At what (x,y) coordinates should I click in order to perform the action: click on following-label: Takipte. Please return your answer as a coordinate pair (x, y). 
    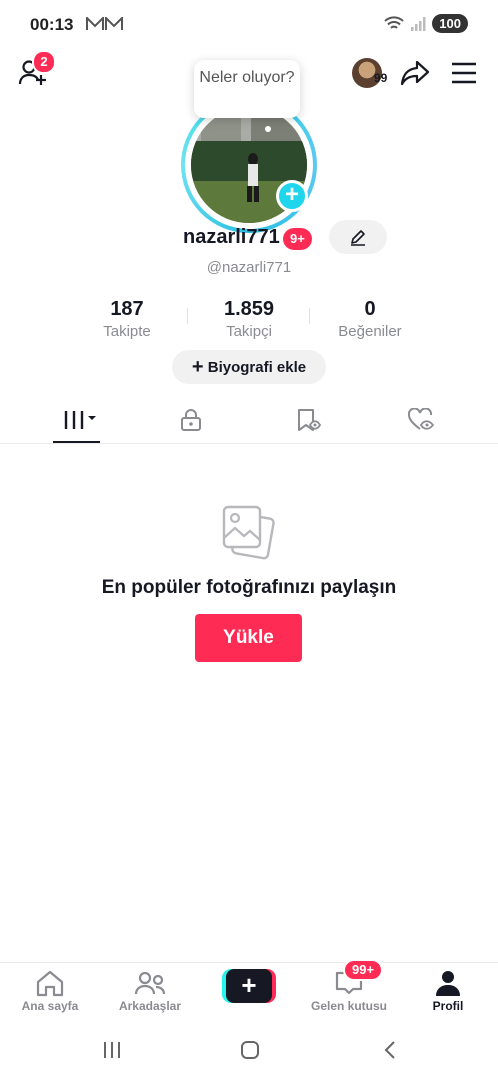
    Looking at the image, I should click on (127, 331).